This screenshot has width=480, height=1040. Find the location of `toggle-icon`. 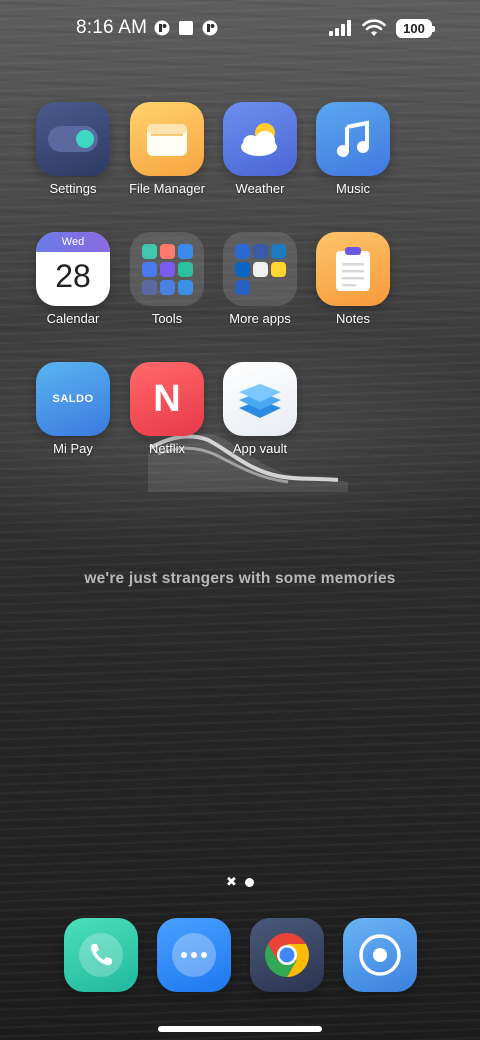

toggle-icon is located at coordinates (73, 139).